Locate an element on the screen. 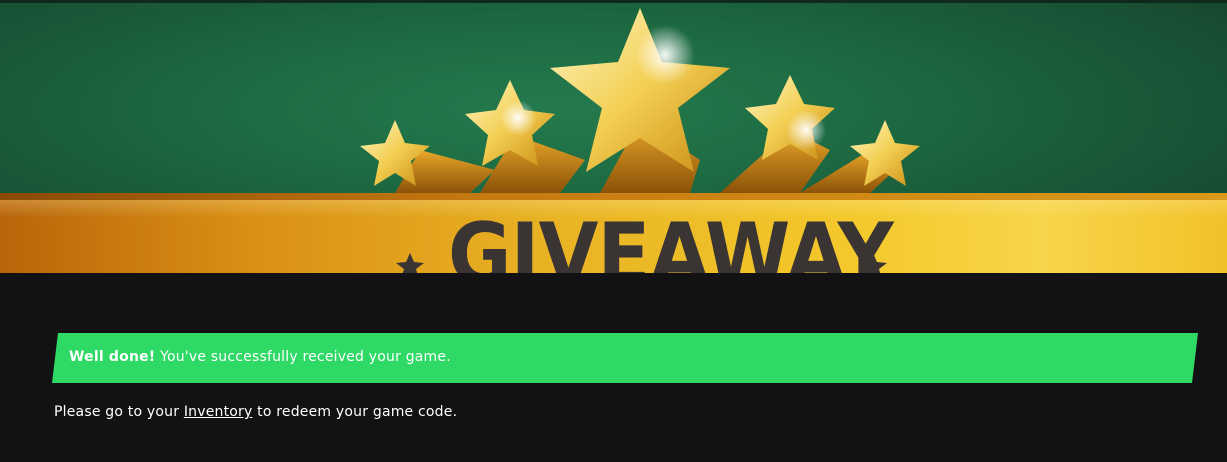 The width and height of the screenshot is (1227, 462). inventory-link: Inventory is located at coordinates (218, 412).